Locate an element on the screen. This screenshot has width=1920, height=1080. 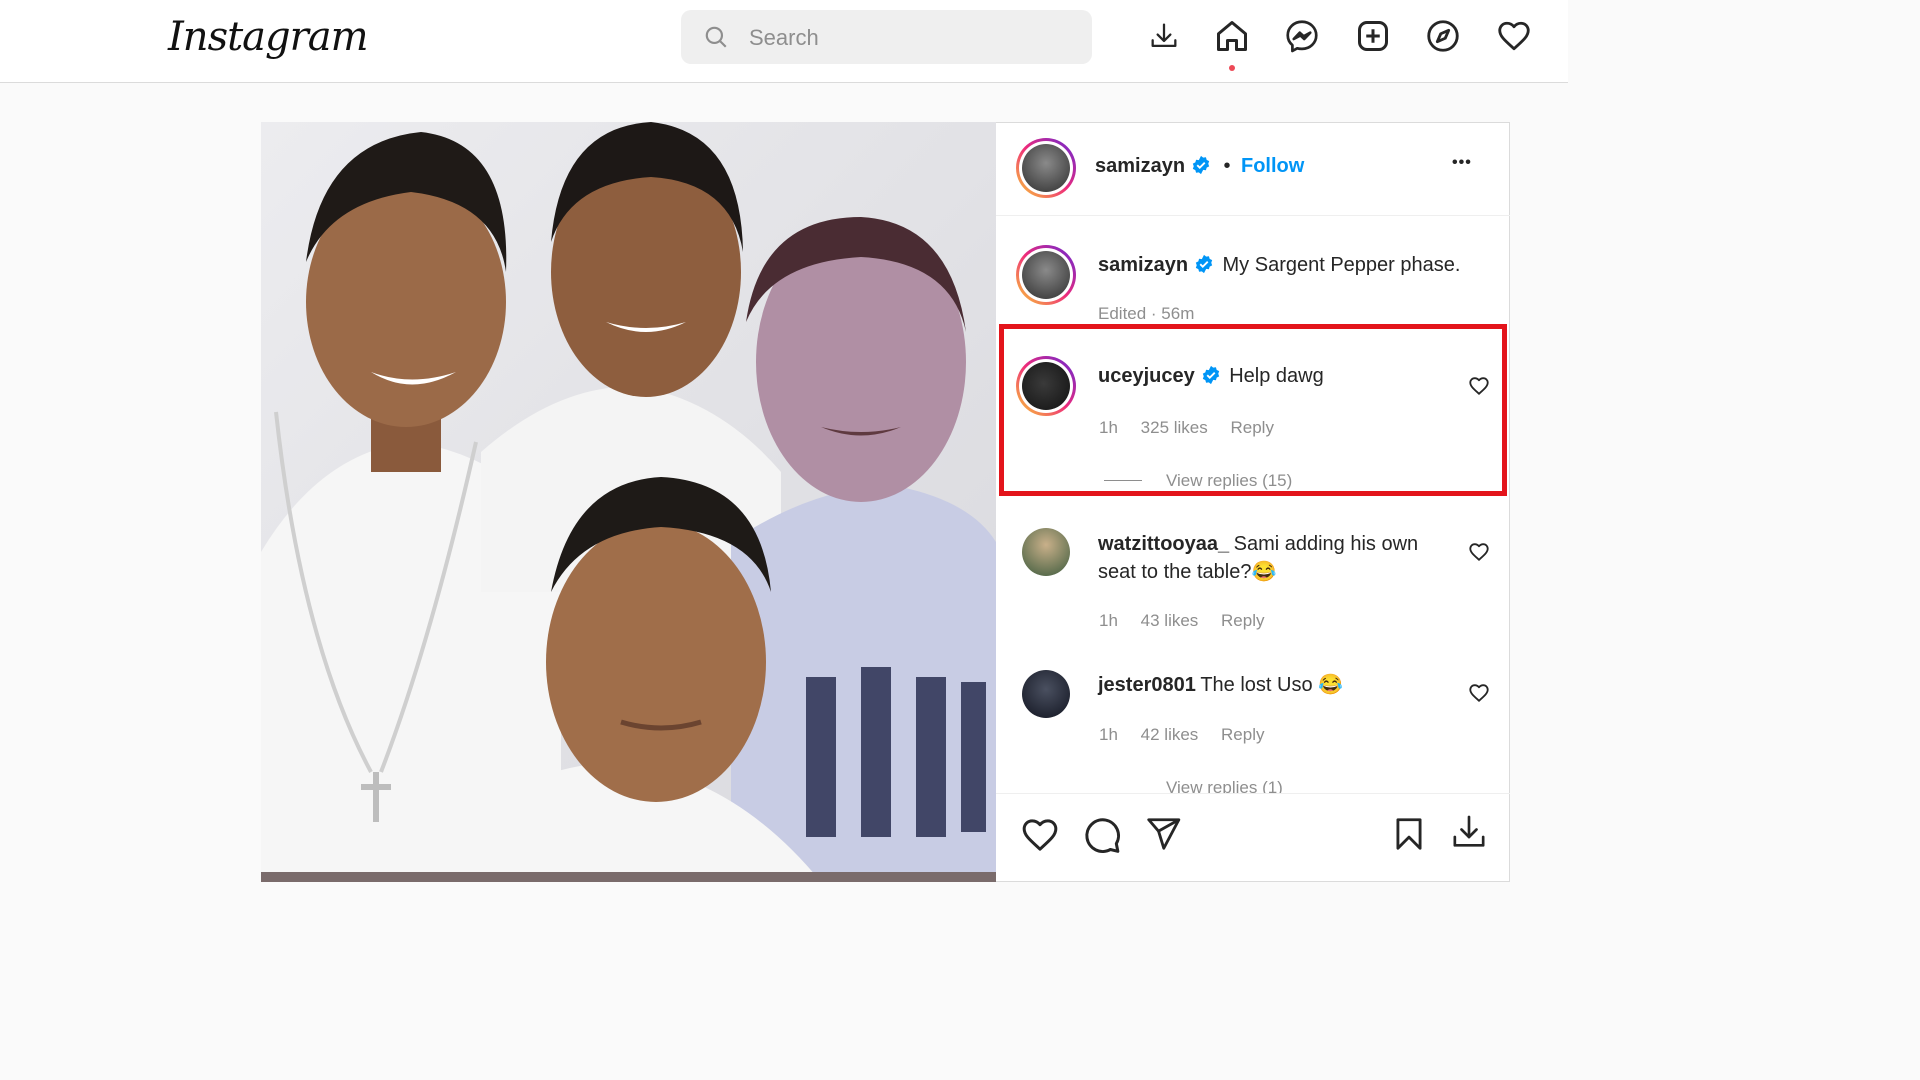
author-username: samizayn is located at coordinates (1140, 166).